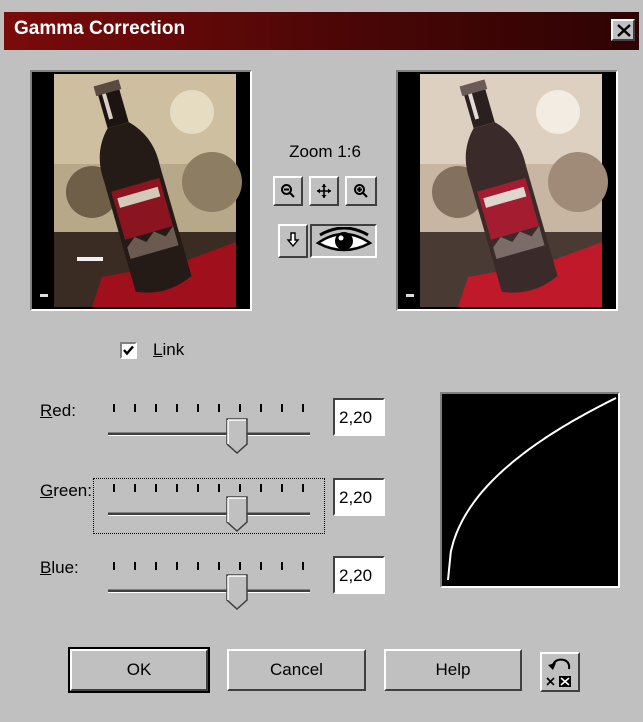 This screenshot has height=722, width=643. I want to click on green-label: Green:, so click(66, 490).